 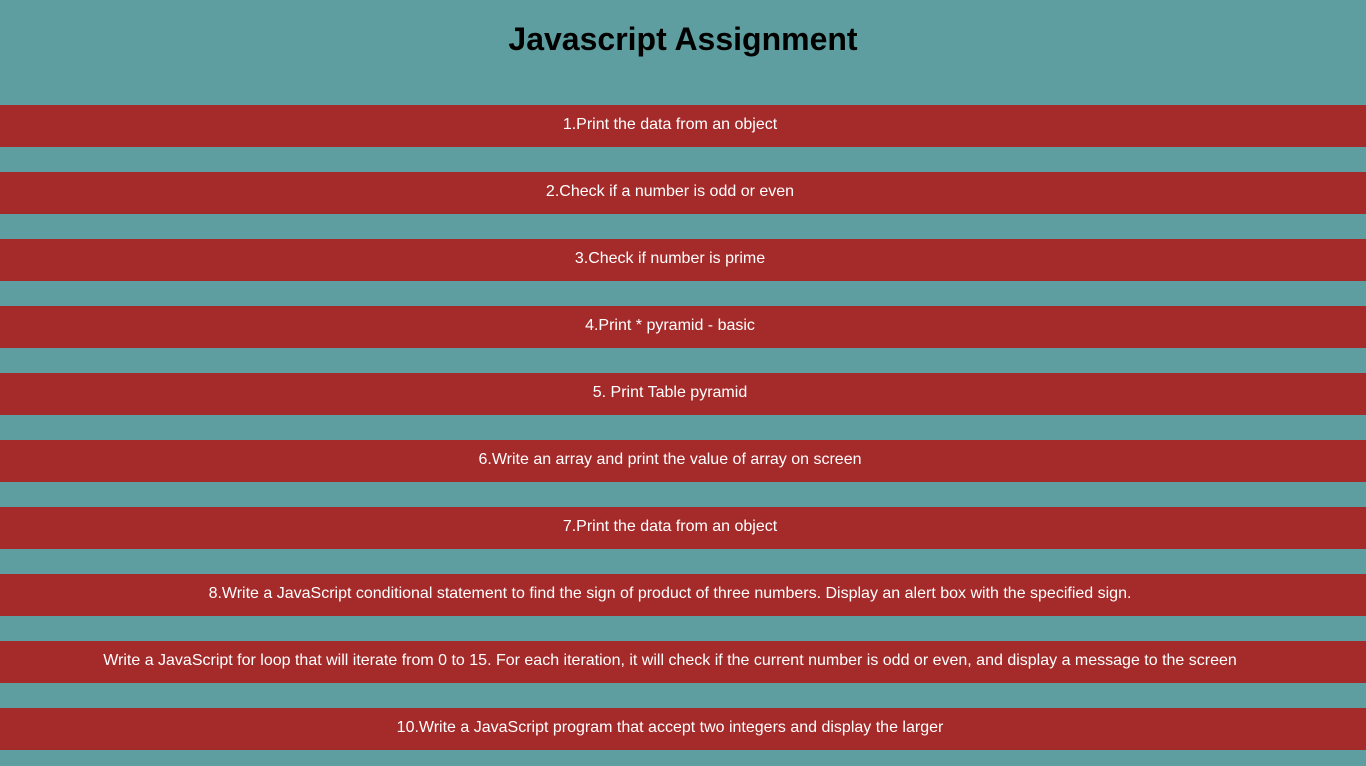 What do you see at coordinates (683, 39) in the screenshot?
I see `page-title: Javascript Assignment` at bounding box center [683, 39].